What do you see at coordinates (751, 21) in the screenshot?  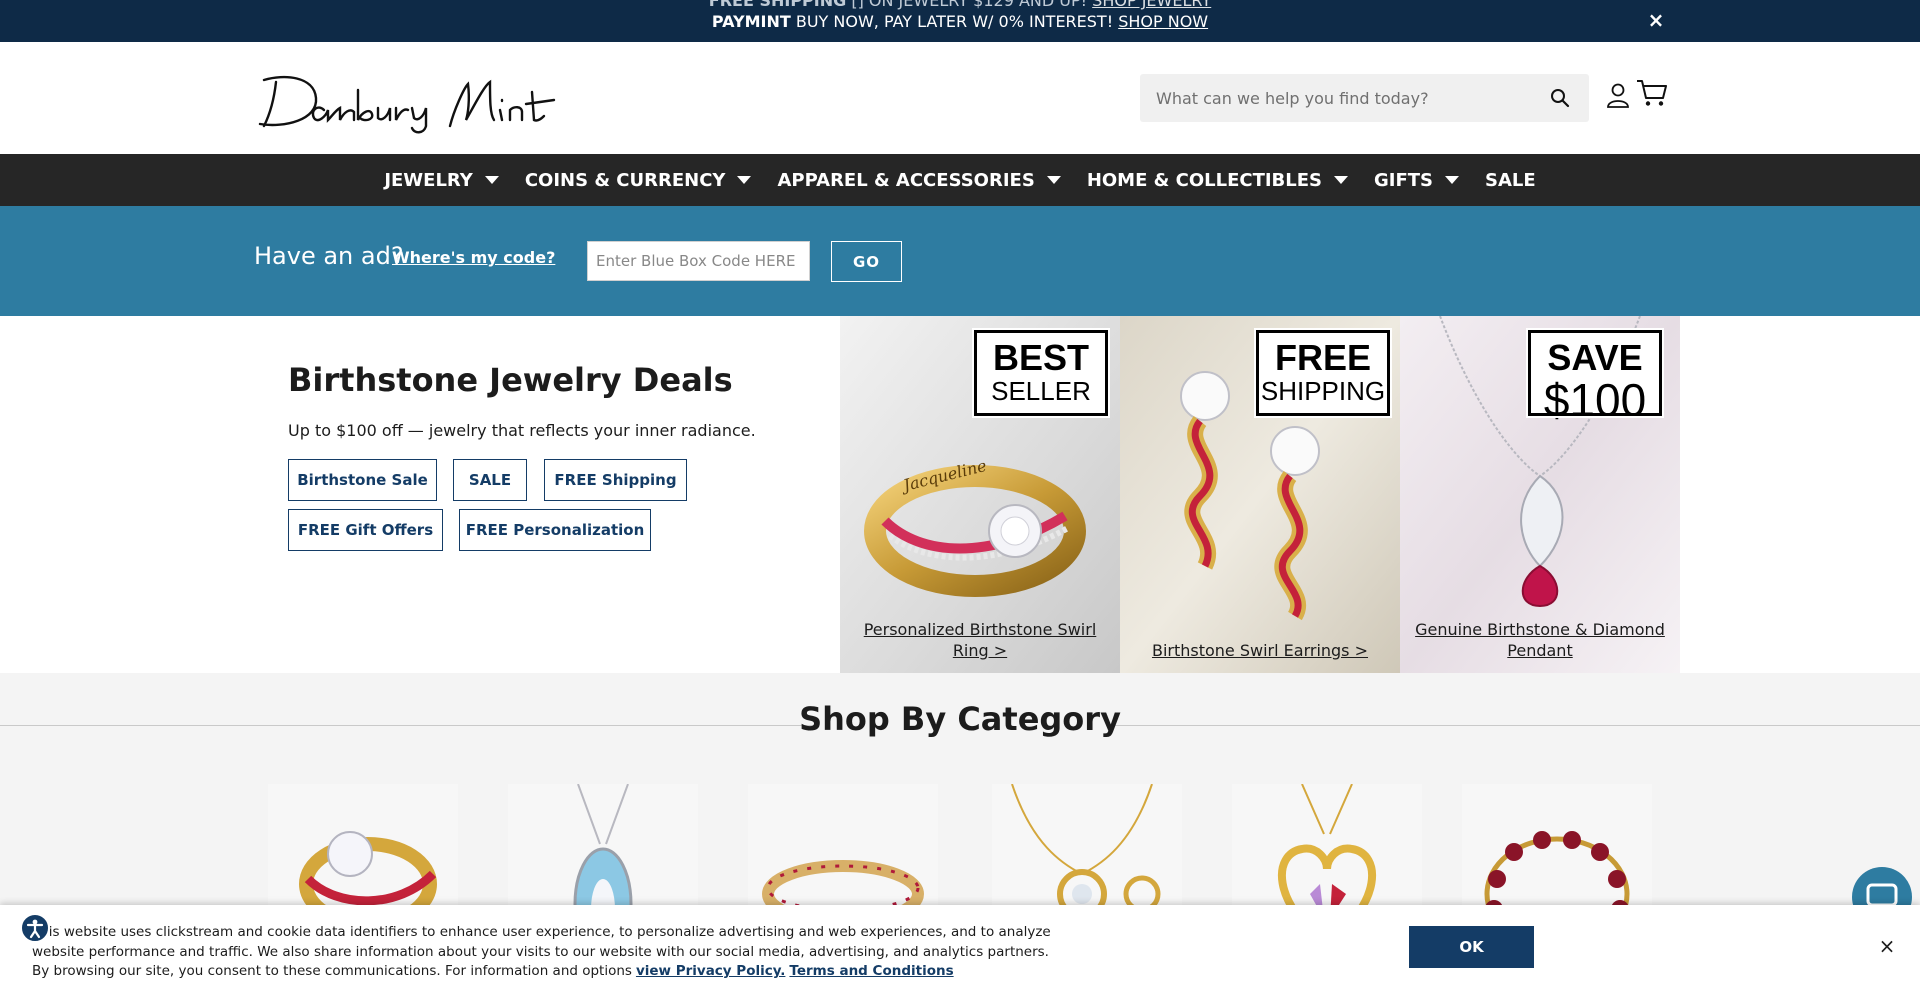 I see `paymint-label: PAYMINT` at bounding box center [751, 21].